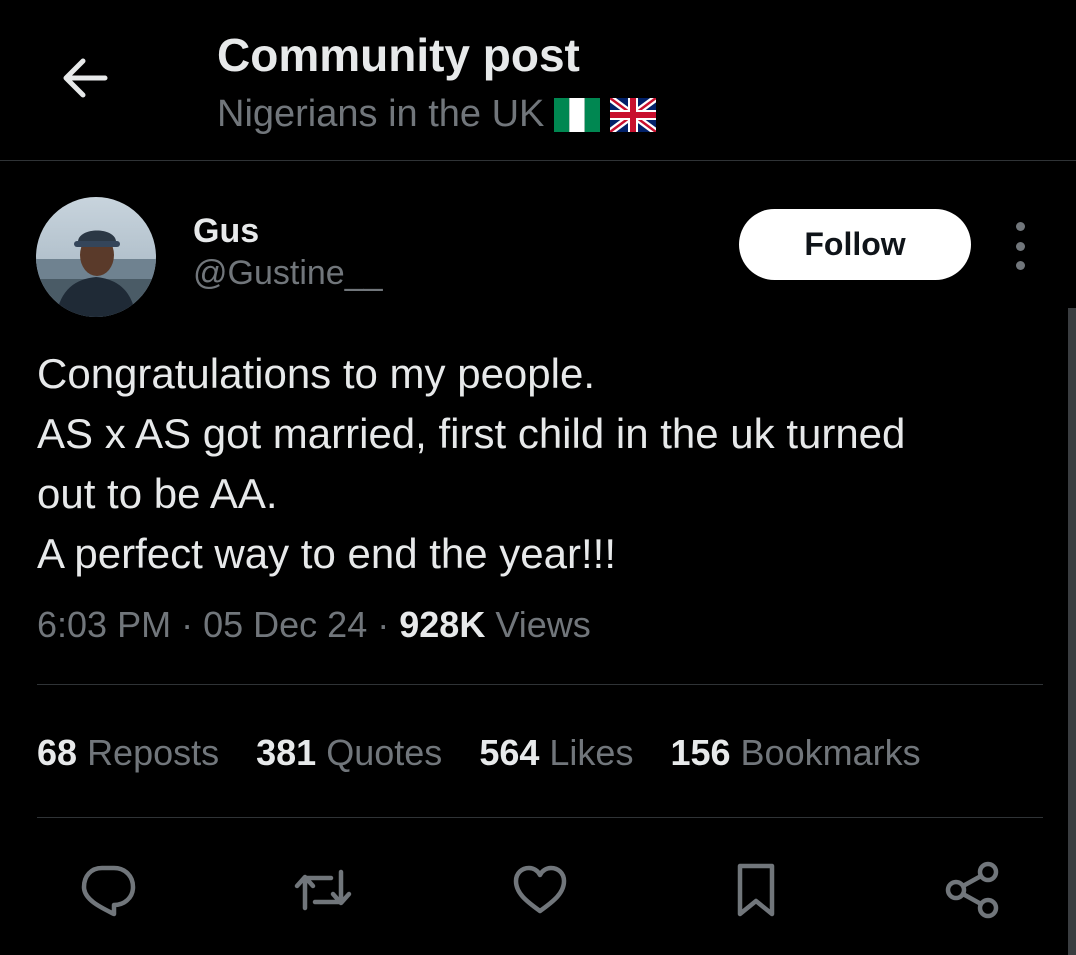  Describe the element at coordinates (288, 273) in the screenshot. I see `author-handle: @Gustine__` at that location.